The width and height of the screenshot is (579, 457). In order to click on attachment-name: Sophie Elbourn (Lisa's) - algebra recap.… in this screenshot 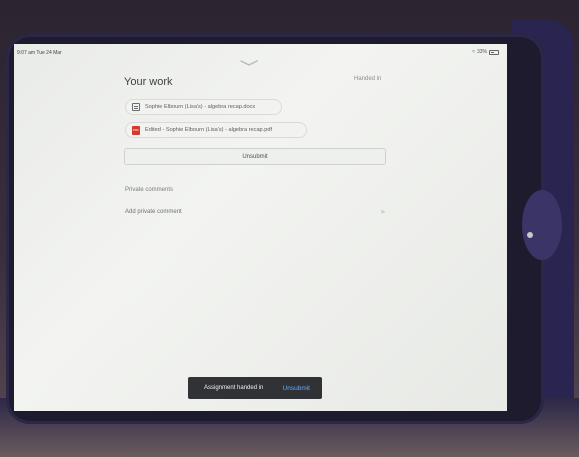, I will do `click(200, 107)`.